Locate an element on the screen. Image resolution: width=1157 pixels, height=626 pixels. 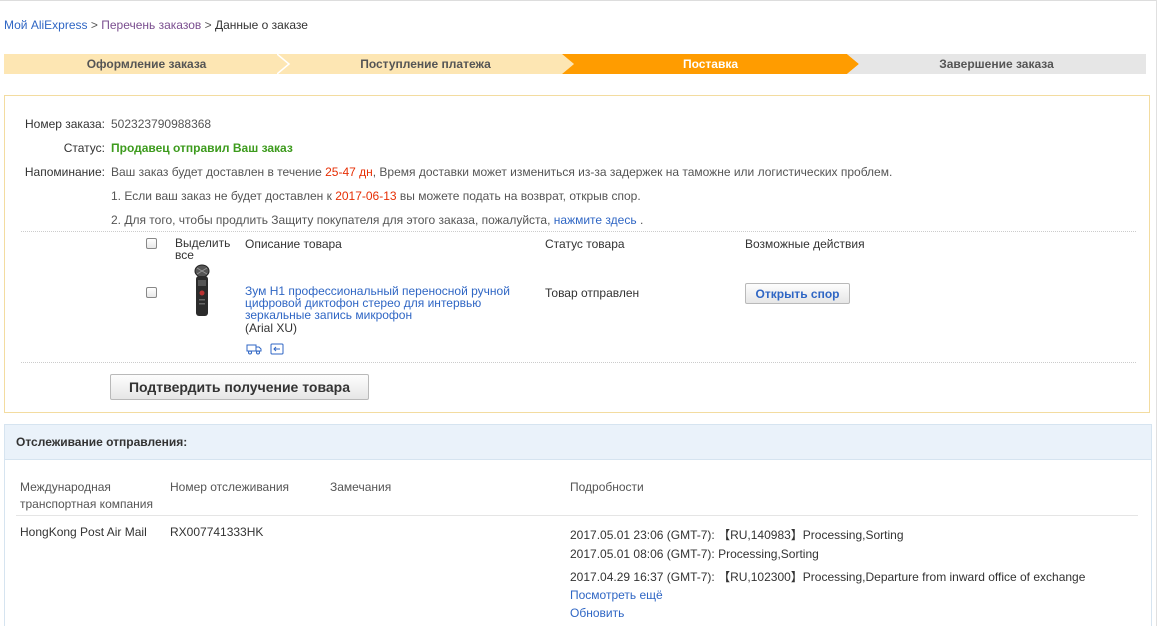
note1-pre: 1. Если ваш заказ не будет доставлен к is located at coordinates (221, 196).